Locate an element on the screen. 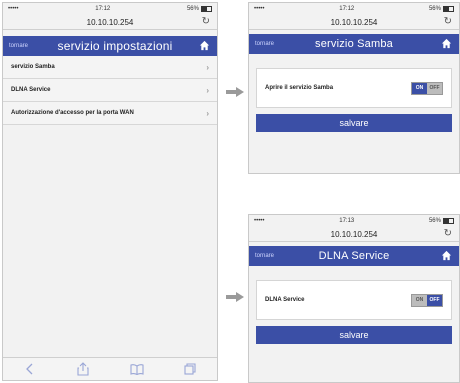 The image size is (460, 383). nav-bar: tornare servizio Samba is located at coordinates (354, 44).